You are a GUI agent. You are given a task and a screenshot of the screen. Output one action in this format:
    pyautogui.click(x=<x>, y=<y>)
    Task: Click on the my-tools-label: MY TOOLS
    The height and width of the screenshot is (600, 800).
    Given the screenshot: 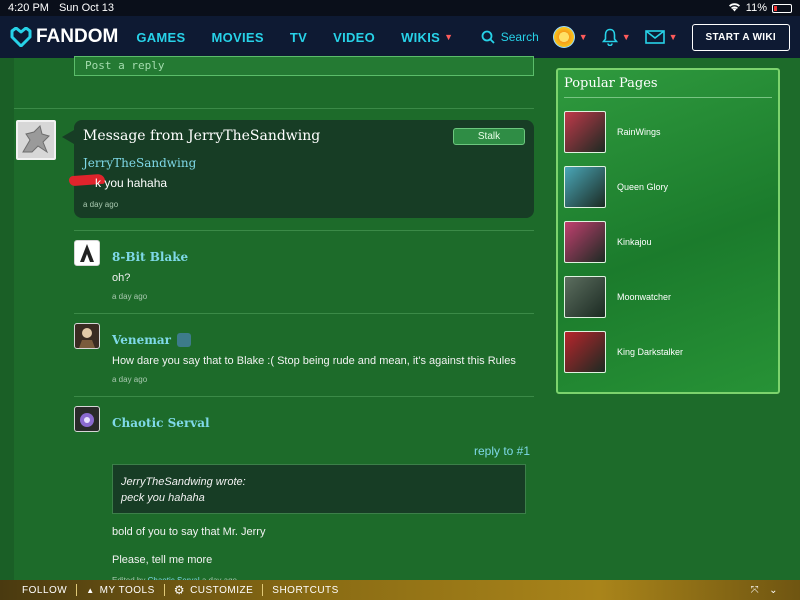 What is the action you would take?
    pyautogui.click(x=127, y=590)
    